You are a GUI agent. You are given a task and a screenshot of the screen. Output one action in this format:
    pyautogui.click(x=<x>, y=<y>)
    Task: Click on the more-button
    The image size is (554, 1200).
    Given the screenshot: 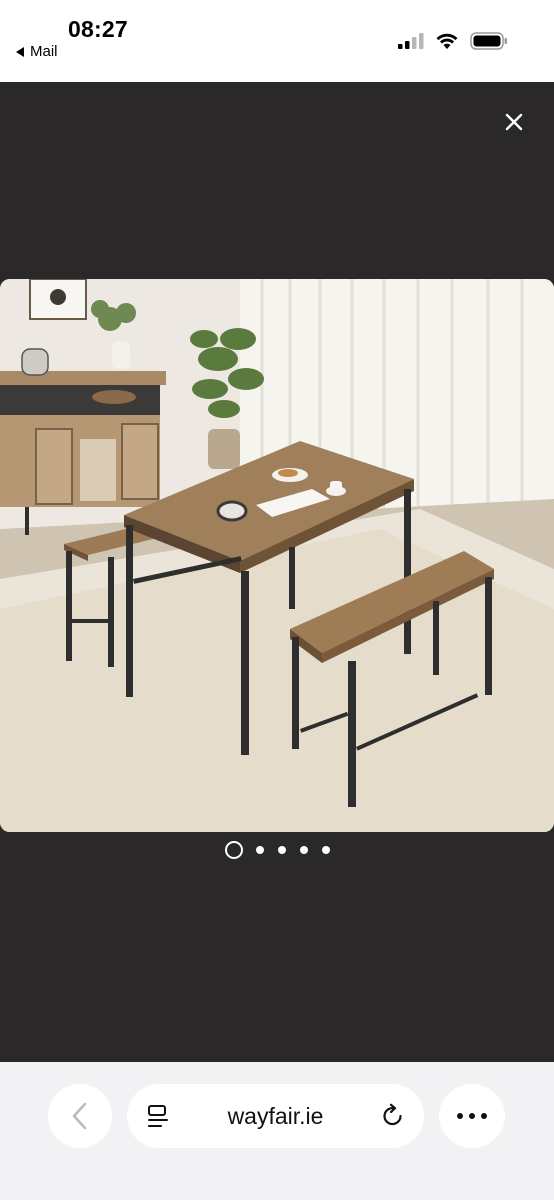 What is the action you would take?
    pyautogui.click(x=472, y=1116)
    